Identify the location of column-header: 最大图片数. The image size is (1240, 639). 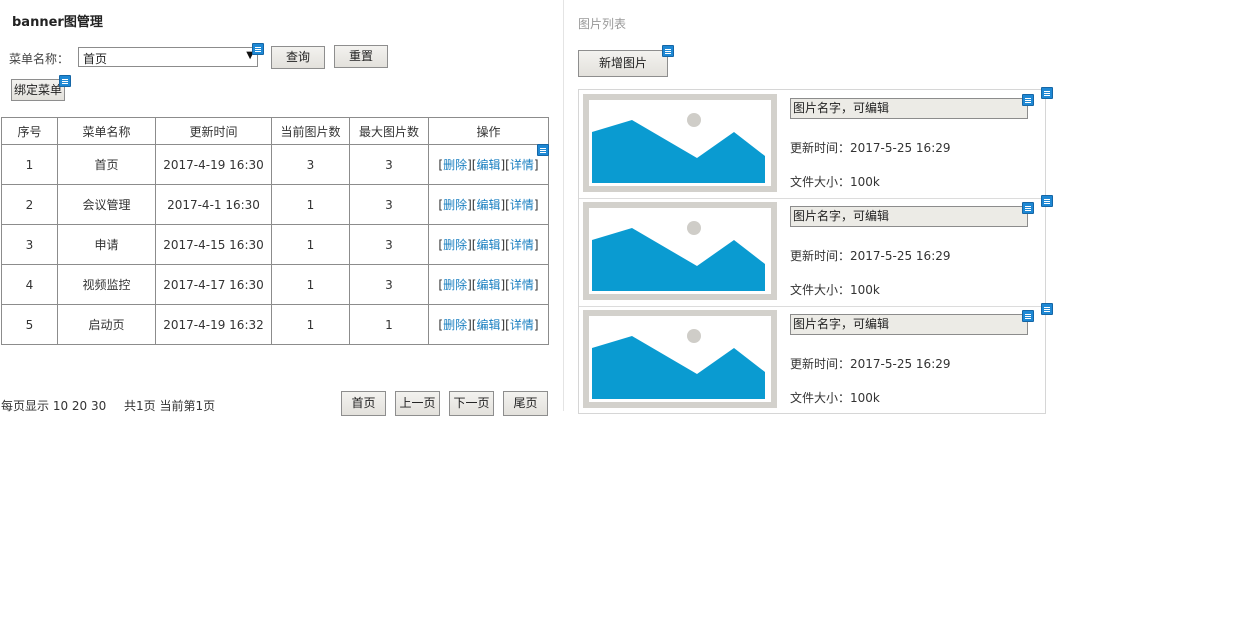
(389, 131).